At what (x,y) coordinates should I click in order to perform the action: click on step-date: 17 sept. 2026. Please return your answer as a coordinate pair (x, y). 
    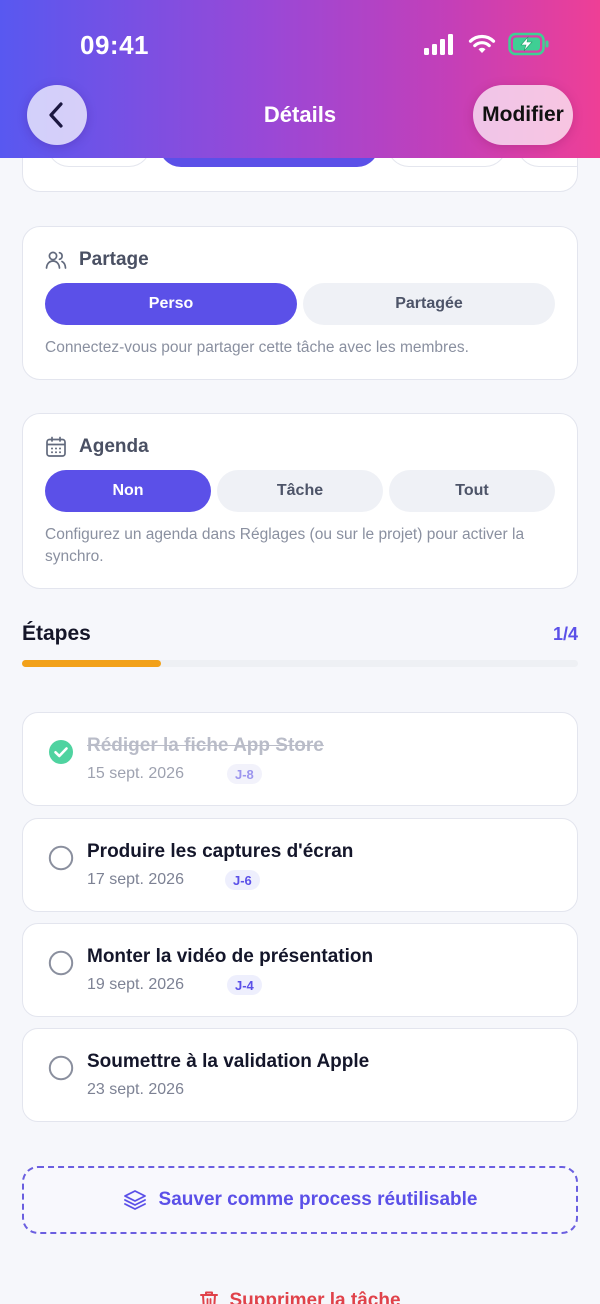
    Looking at the image, I should click on (135, 879).